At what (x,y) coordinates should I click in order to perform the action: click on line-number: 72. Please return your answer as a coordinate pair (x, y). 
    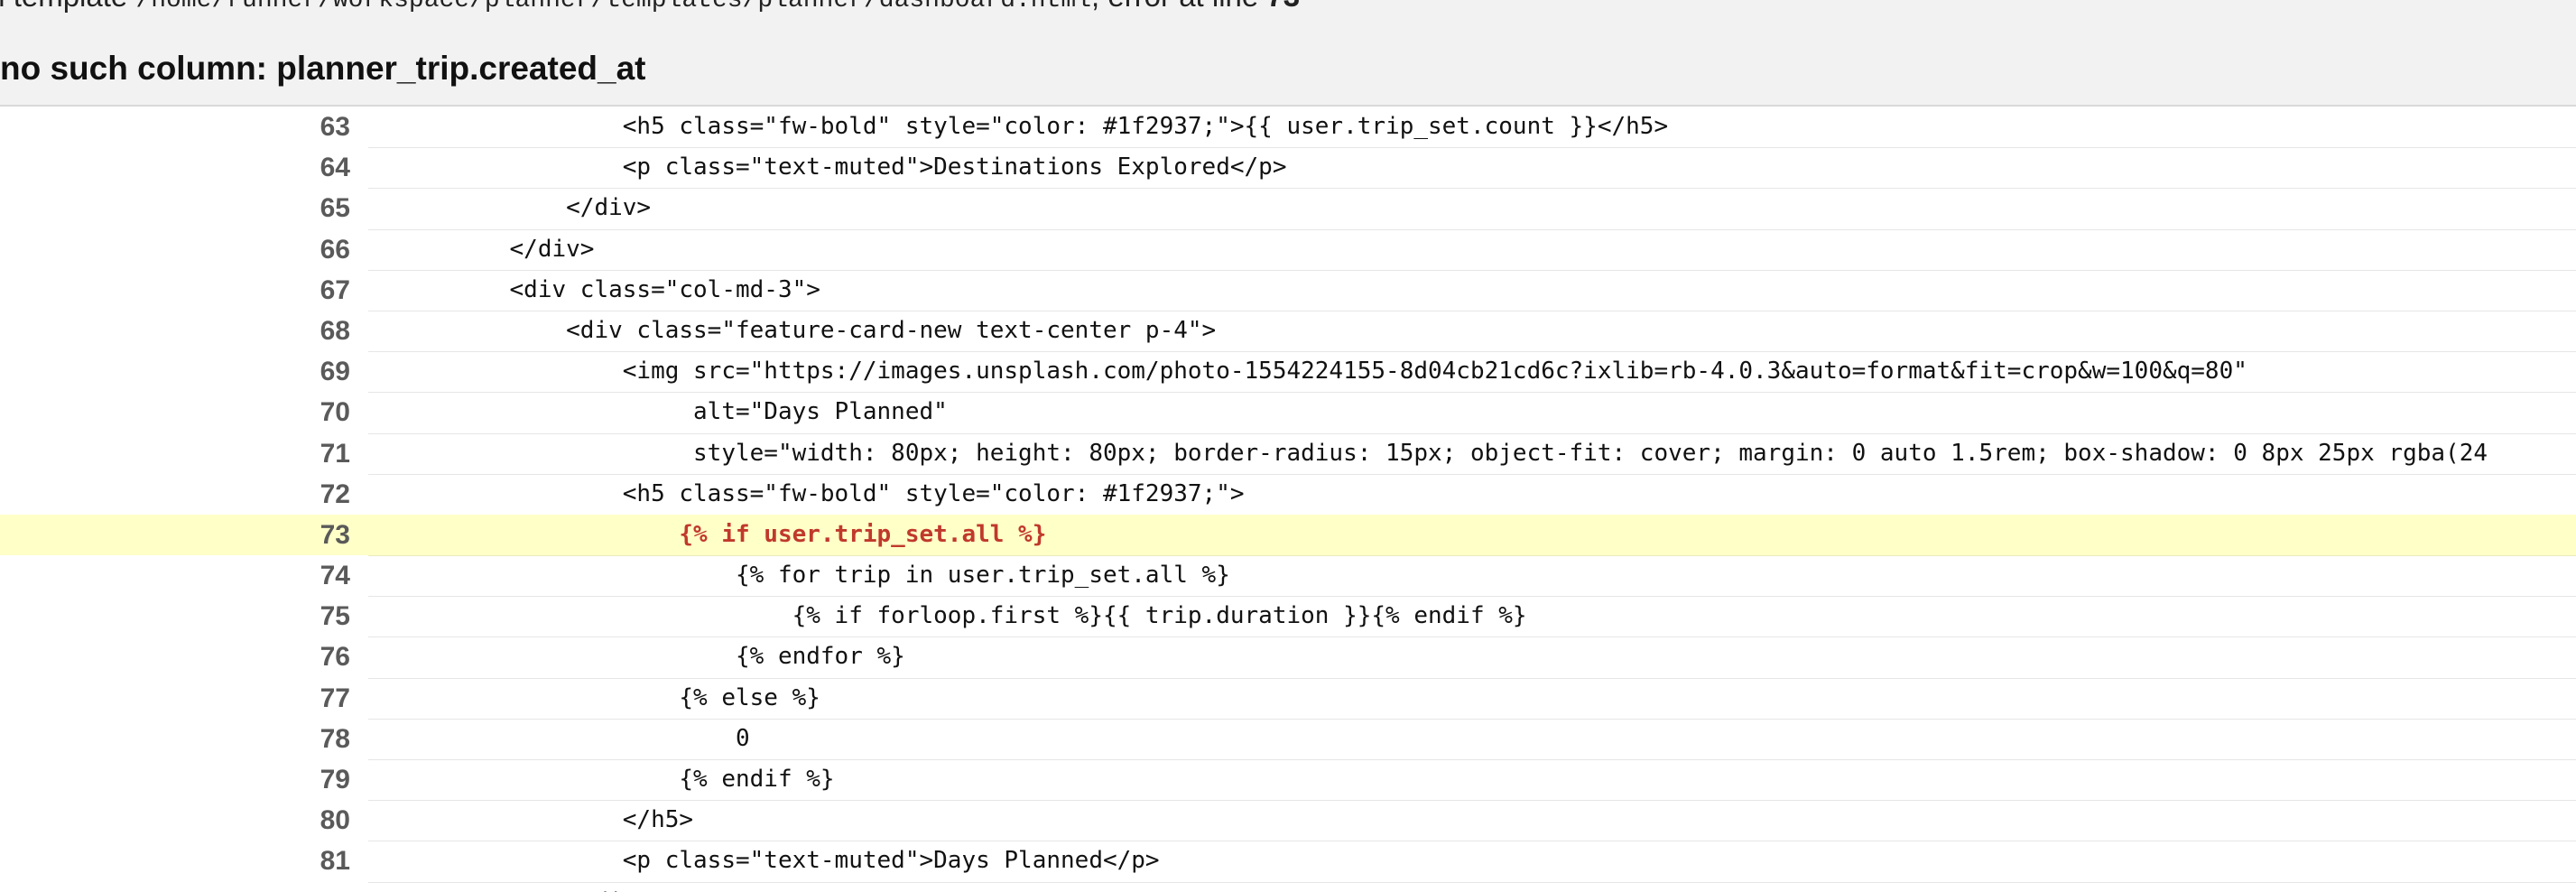
    Looking at the image, I should click on (335, 494).